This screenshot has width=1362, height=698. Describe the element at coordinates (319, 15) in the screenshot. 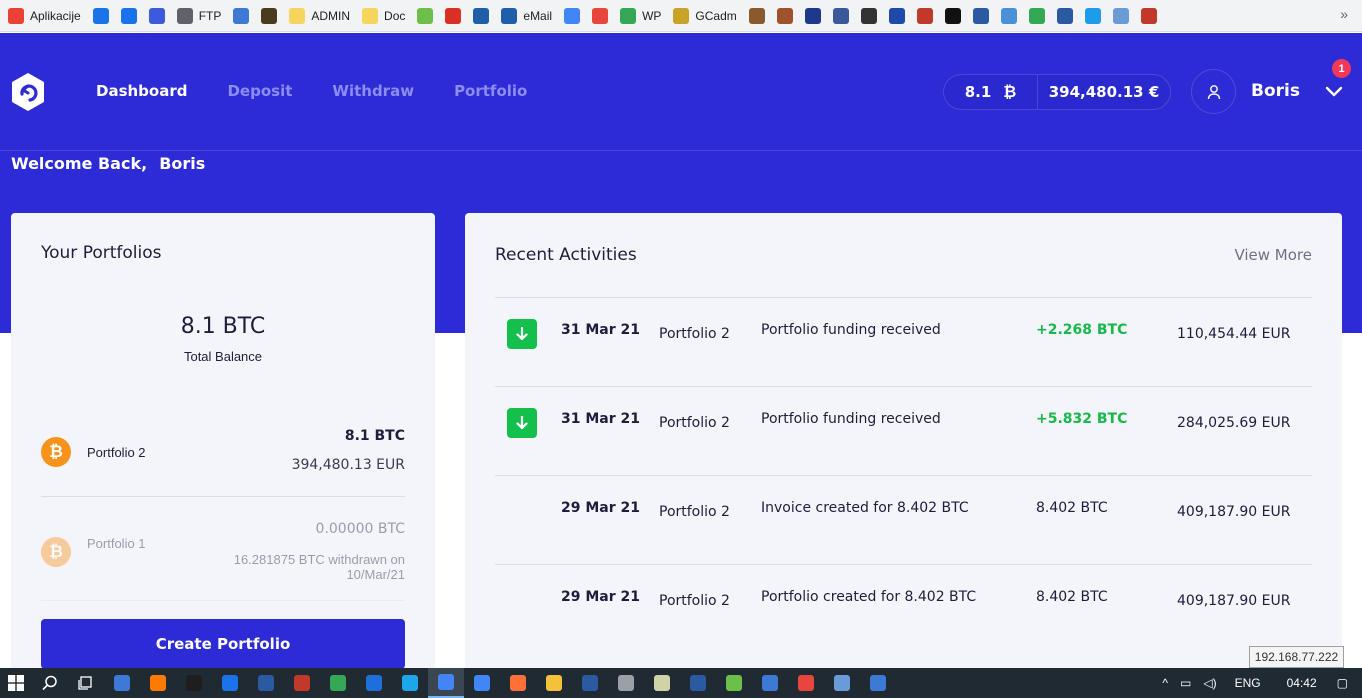

I see `bookmark-item: ADMIN` at that location.